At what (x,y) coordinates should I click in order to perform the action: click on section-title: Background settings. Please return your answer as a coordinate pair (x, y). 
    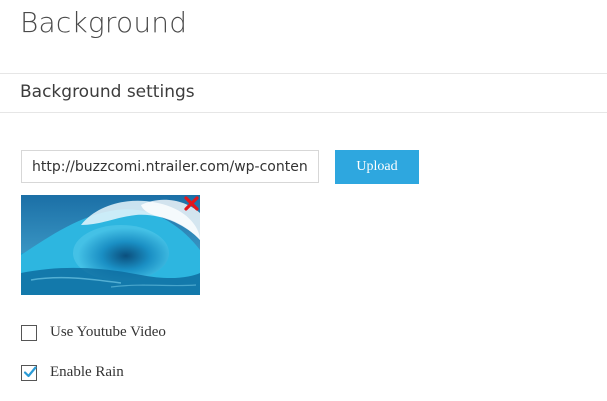
    Looking at the image, I should click on (107, 92).